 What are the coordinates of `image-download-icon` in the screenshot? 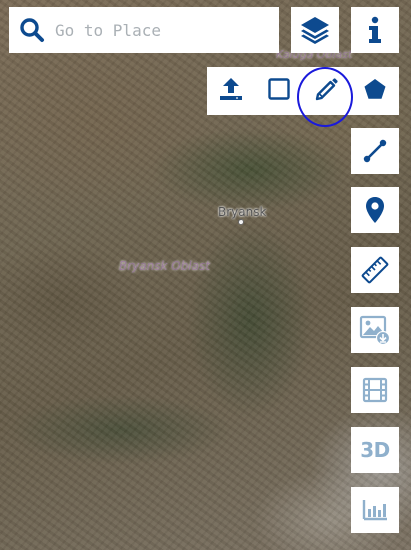 It's located at (375, 330).